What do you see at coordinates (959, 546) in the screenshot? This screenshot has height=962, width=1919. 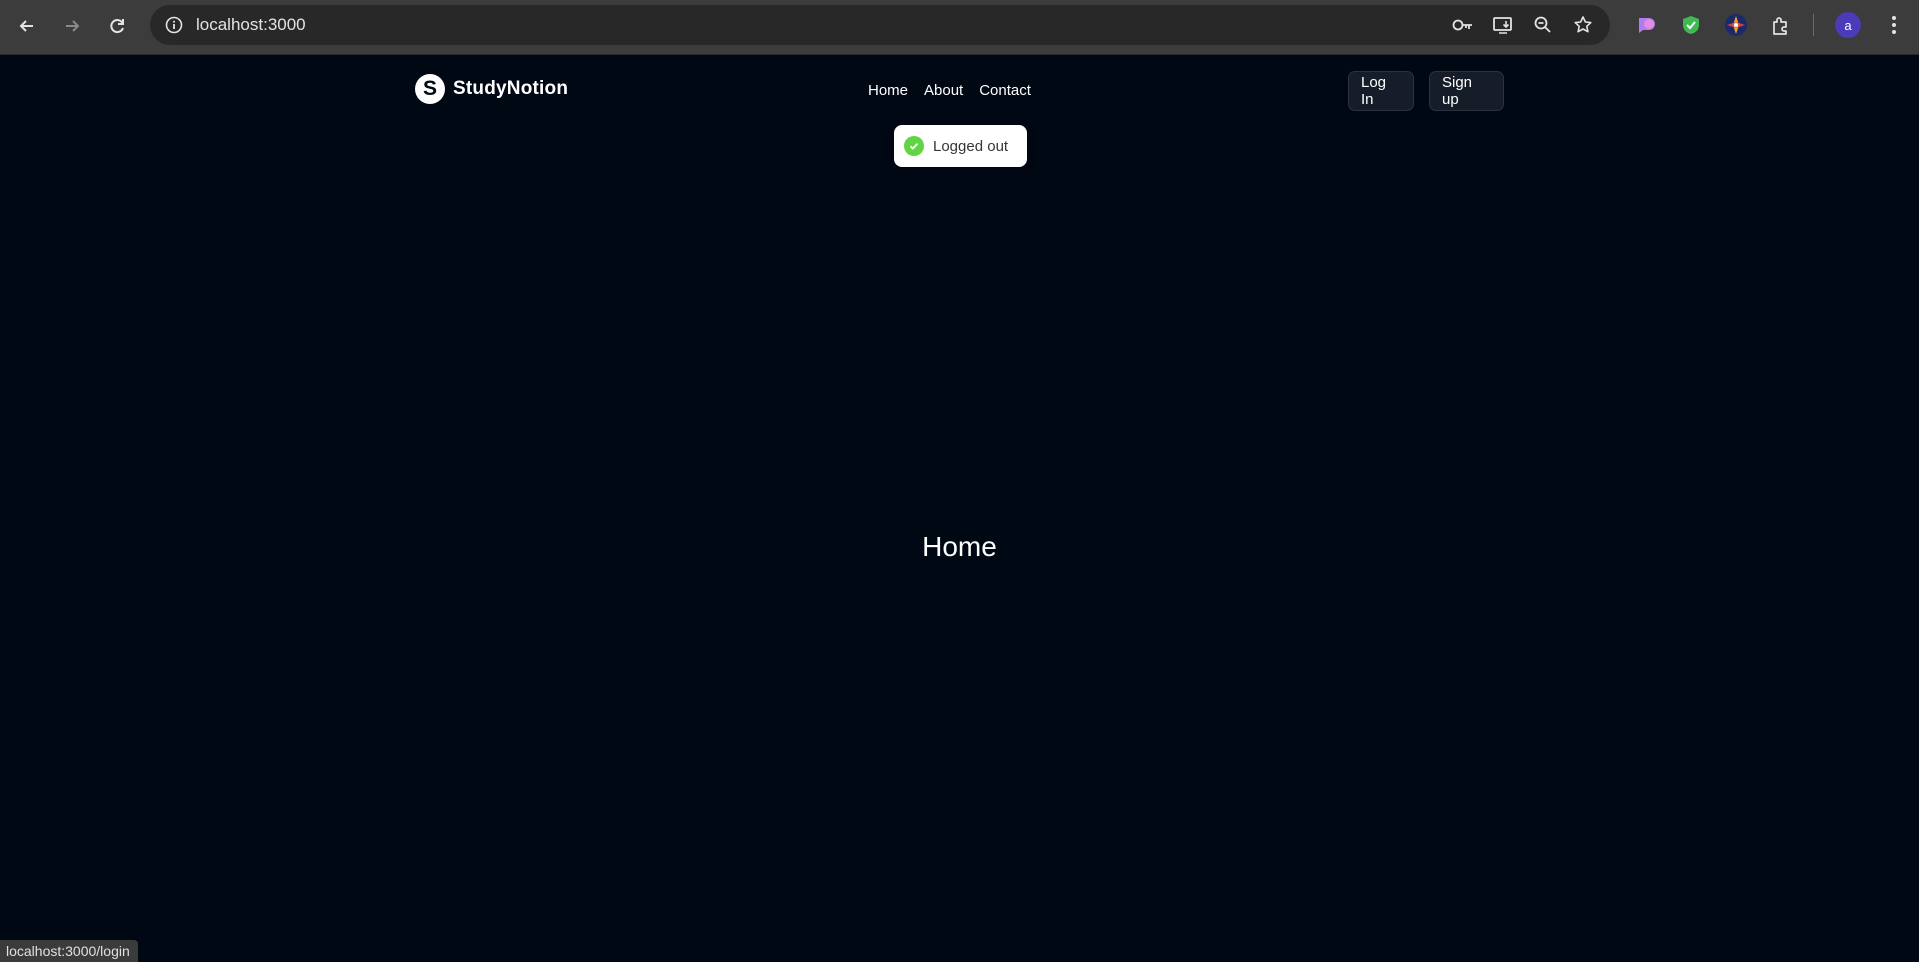 I see `page-heading: Home` at bounding box center [959, 546].